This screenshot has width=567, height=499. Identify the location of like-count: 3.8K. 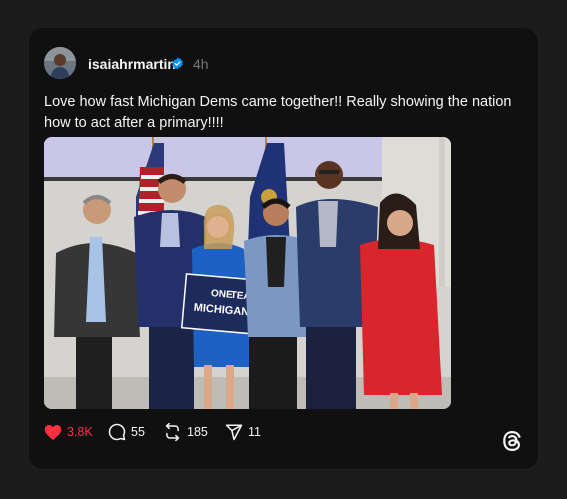
(80, 432).